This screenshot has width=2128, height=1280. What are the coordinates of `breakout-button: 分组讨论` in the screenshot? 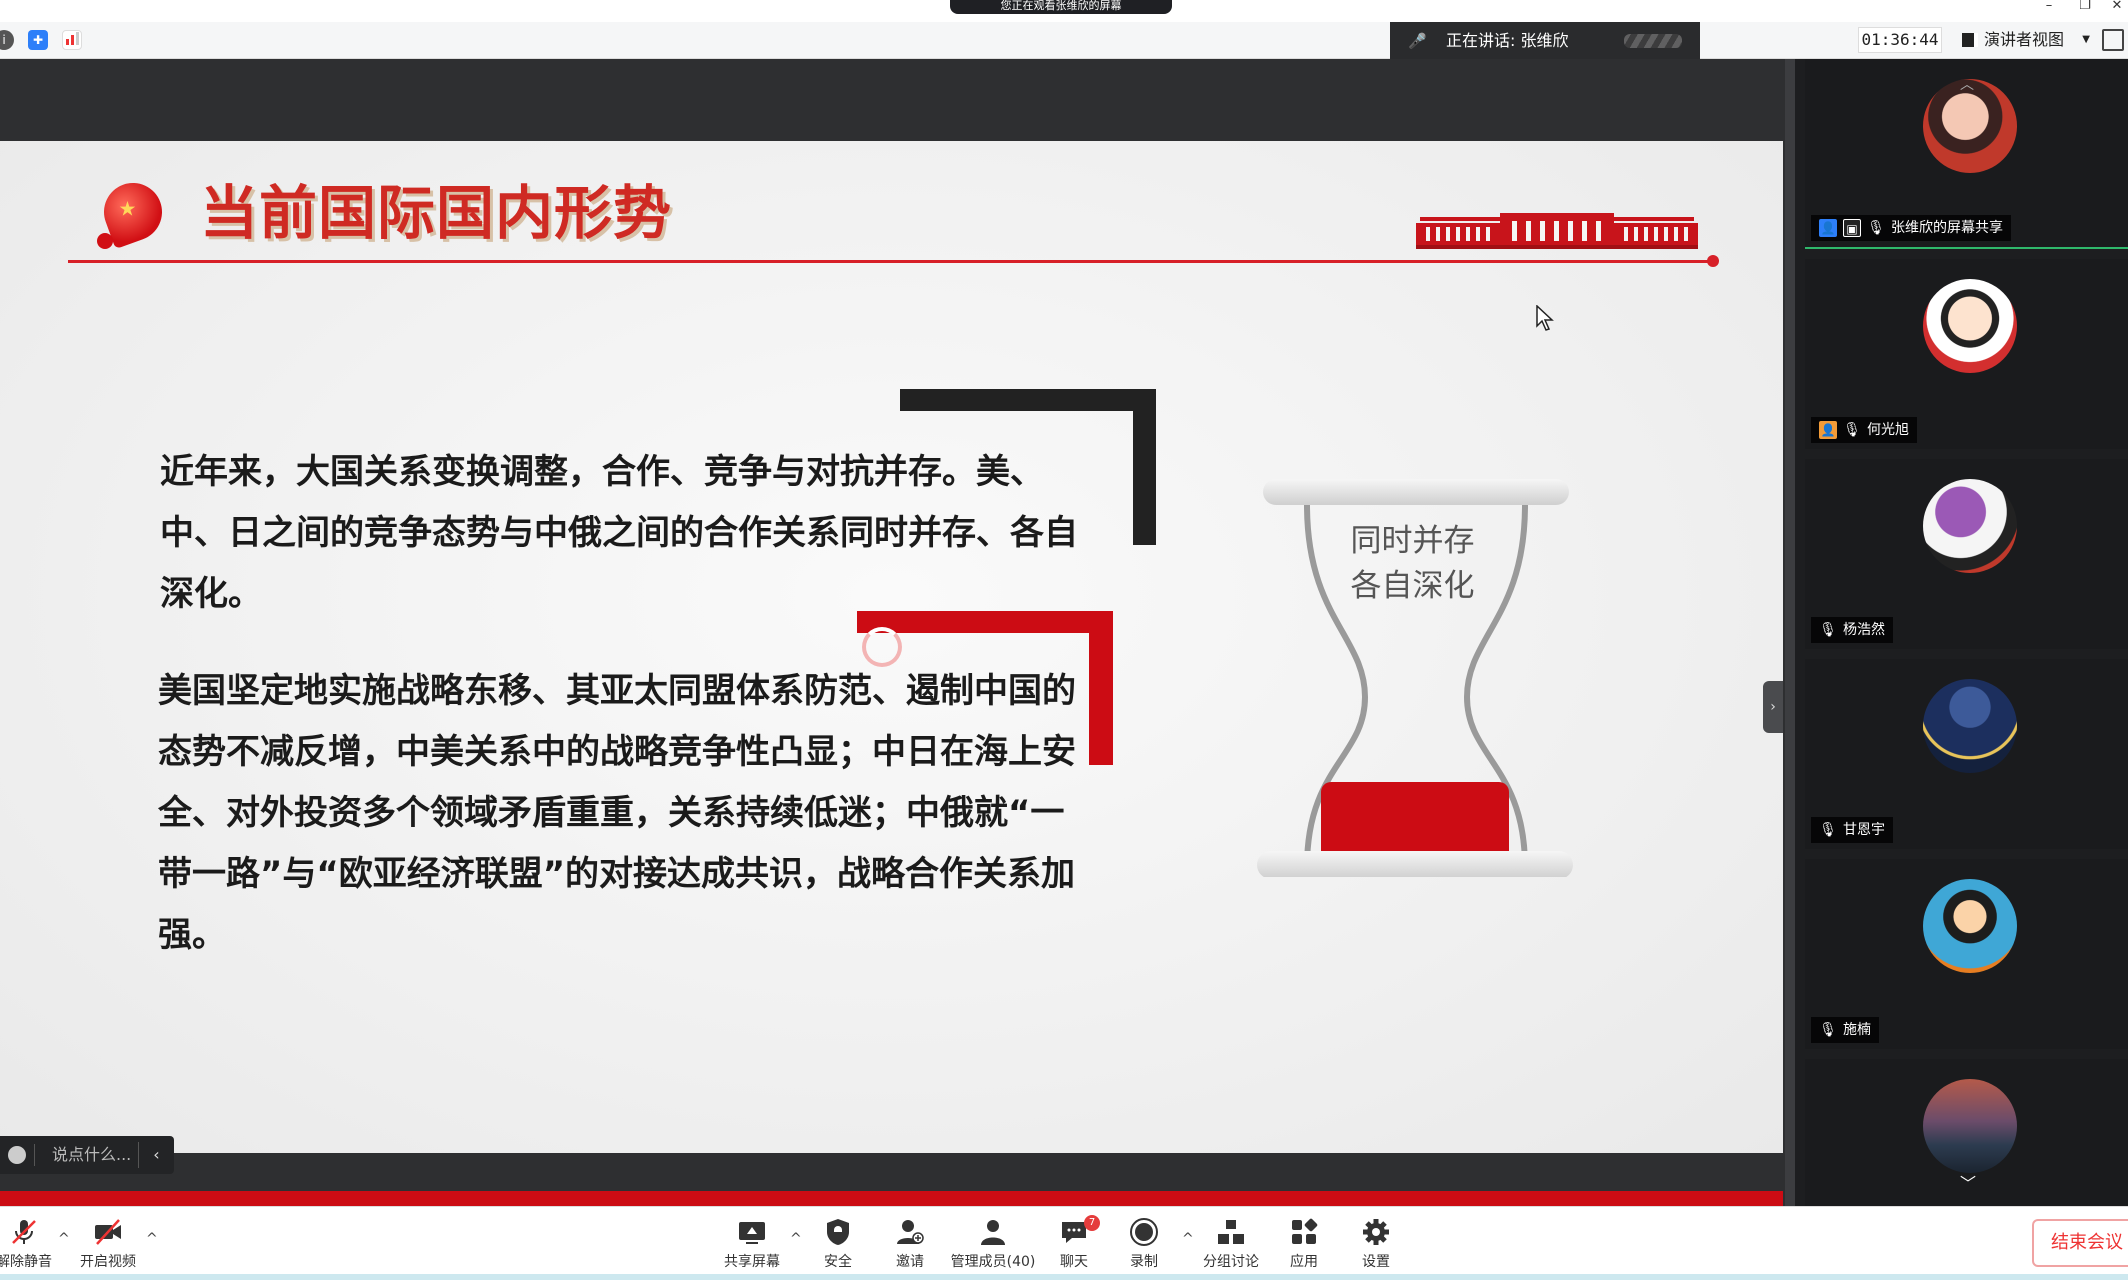 It's located at (1231, 1244).